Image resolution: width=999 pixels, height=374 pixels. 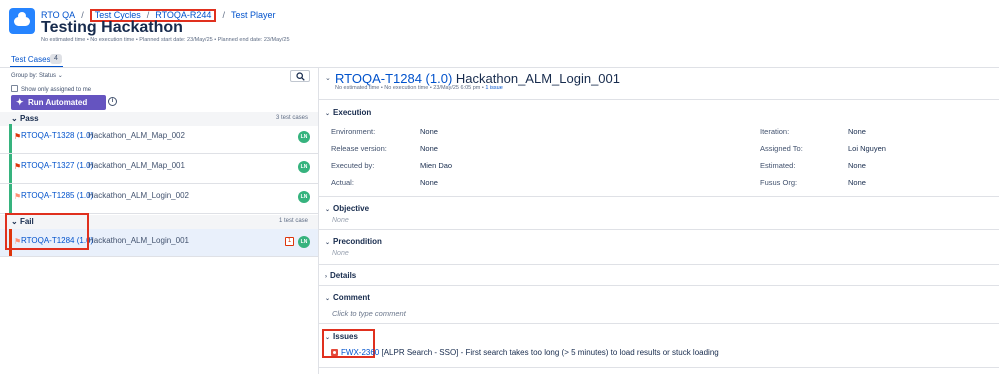 What do you see at coordinates (112, 27) in the screenshot?
I see `page-title: Testing Hackathon` at bounding box center [112, 27].